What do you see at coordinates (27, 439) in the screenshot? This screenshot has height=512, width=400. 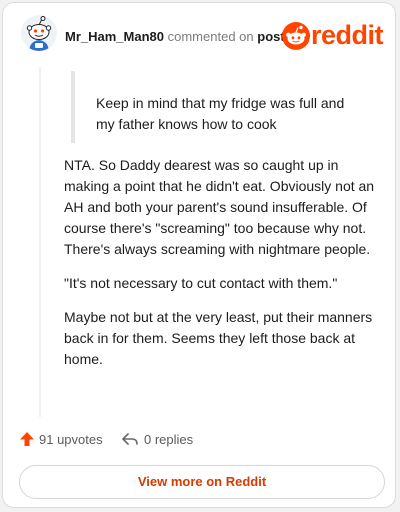 I see `upvote-arrow-icon` at bounding box center [27, 439].